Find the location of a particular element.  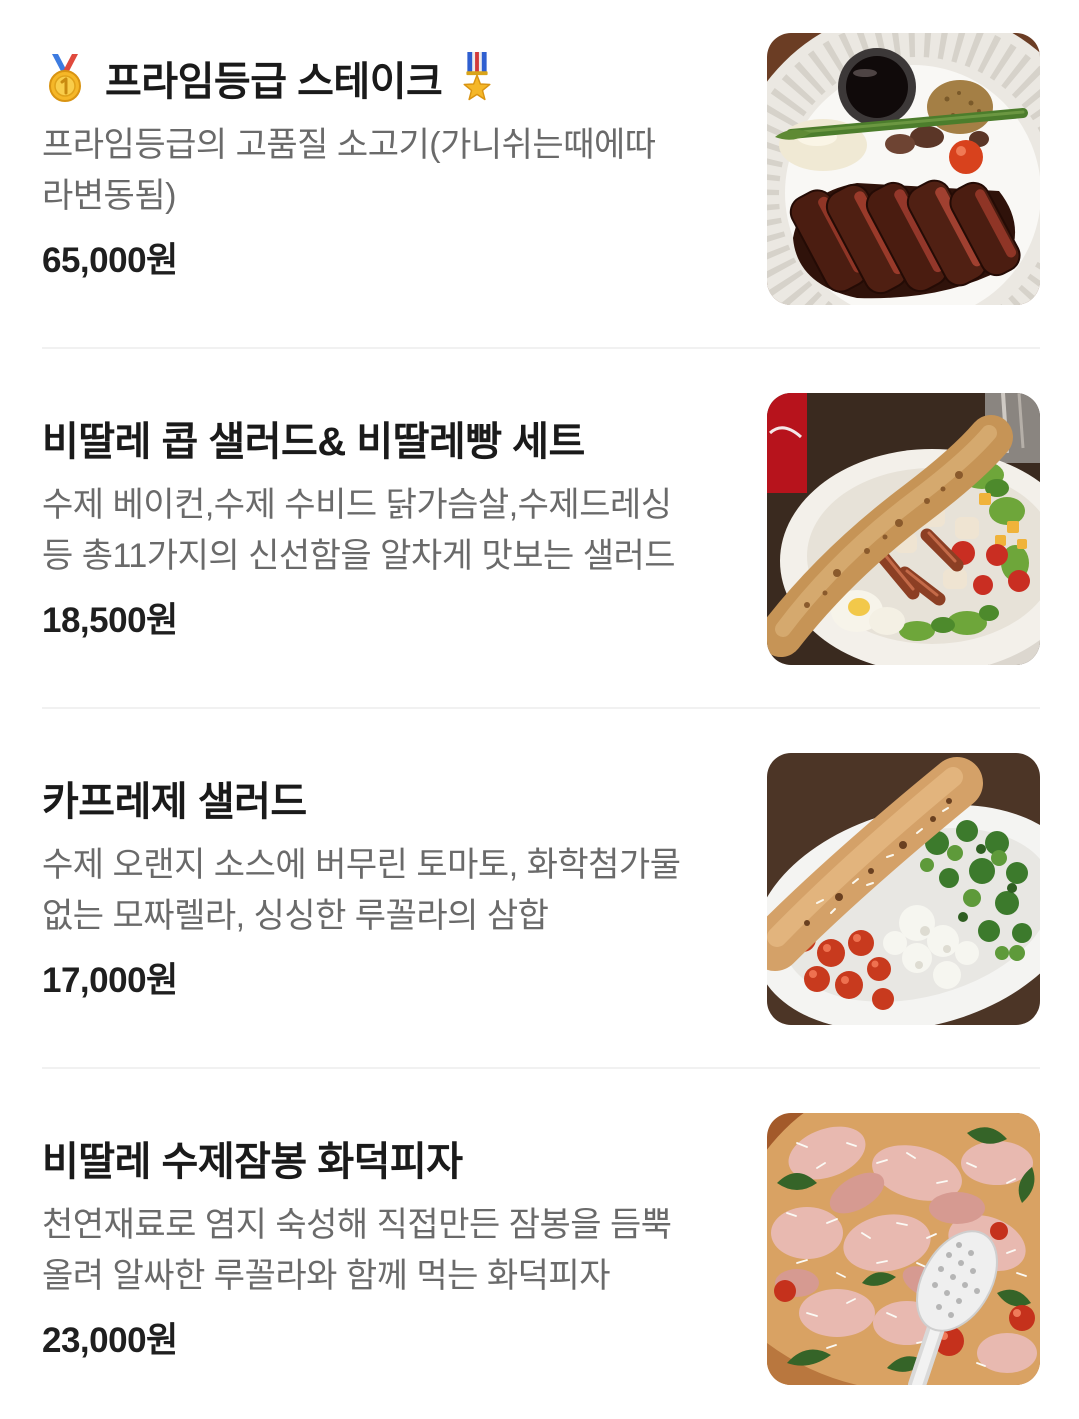

menu-item-description: 프라임등급의 고품질 소고기(가니쉬는때에따 라변동됨) is located at coordinates (394, 171).